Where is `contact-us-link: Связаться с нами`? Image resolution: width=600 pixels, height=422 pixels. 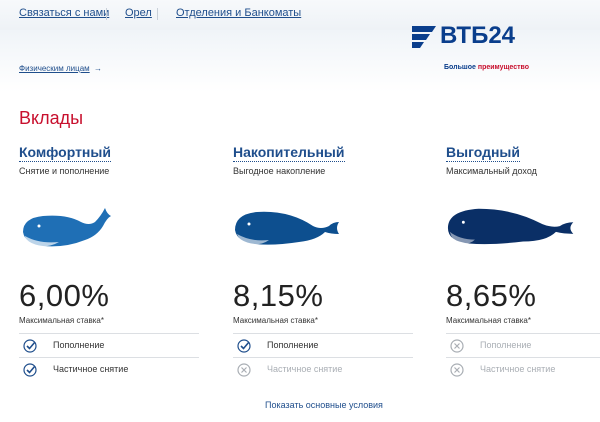
contact-us-link: Связаться с нами is located at coordinates (64, 13).